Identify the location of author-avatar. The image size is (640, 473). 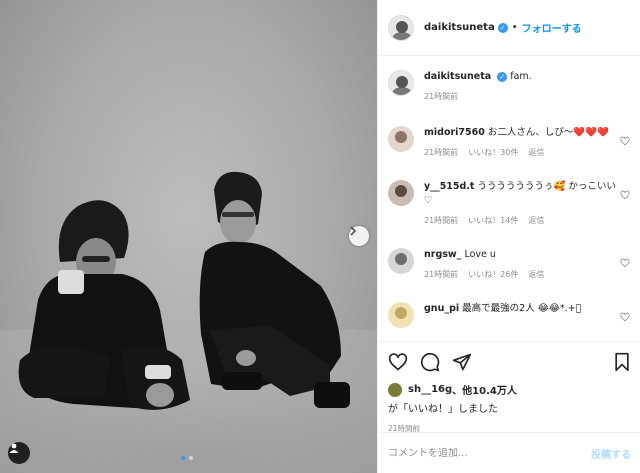
(401, 27).